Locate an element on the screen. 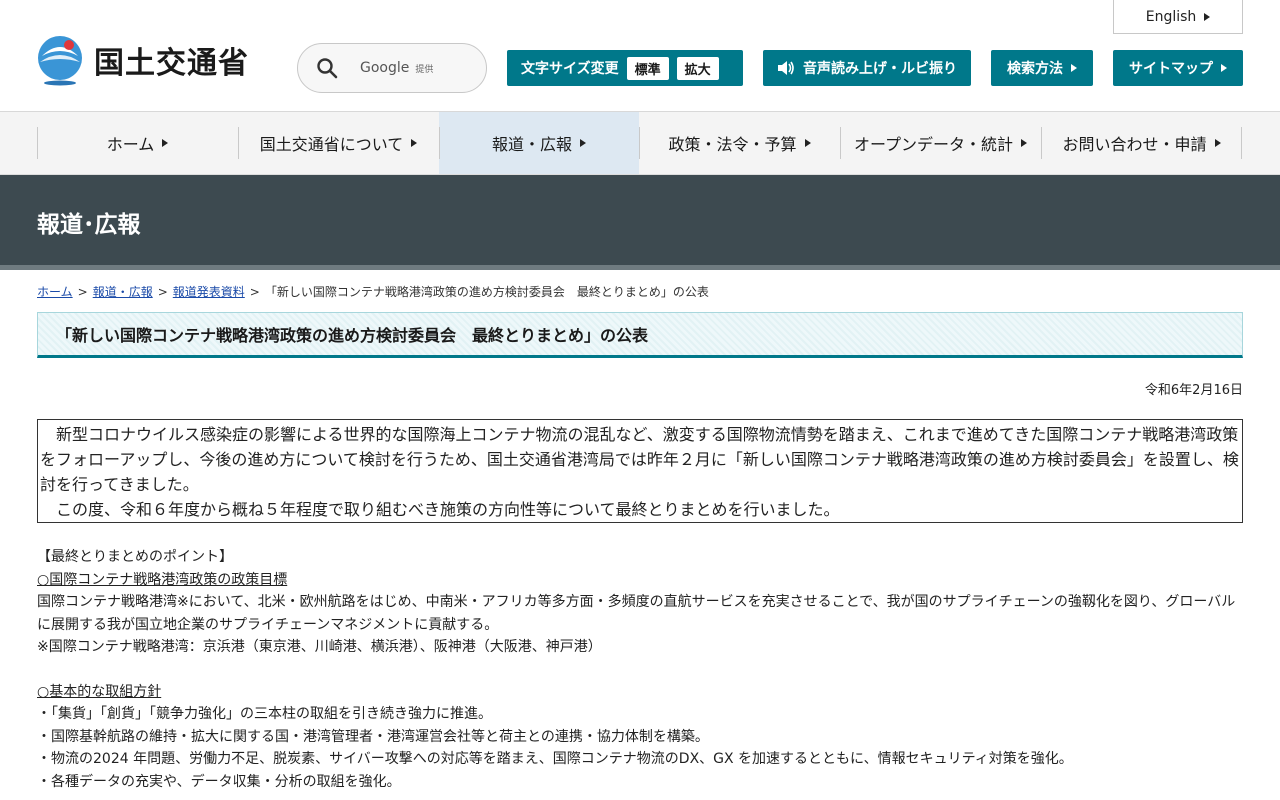 Image resolution: width=1280 pixels, height=800 pixels. points-heading: 【最終とりまとめのポイント】 is located at coordinates (135, 557).